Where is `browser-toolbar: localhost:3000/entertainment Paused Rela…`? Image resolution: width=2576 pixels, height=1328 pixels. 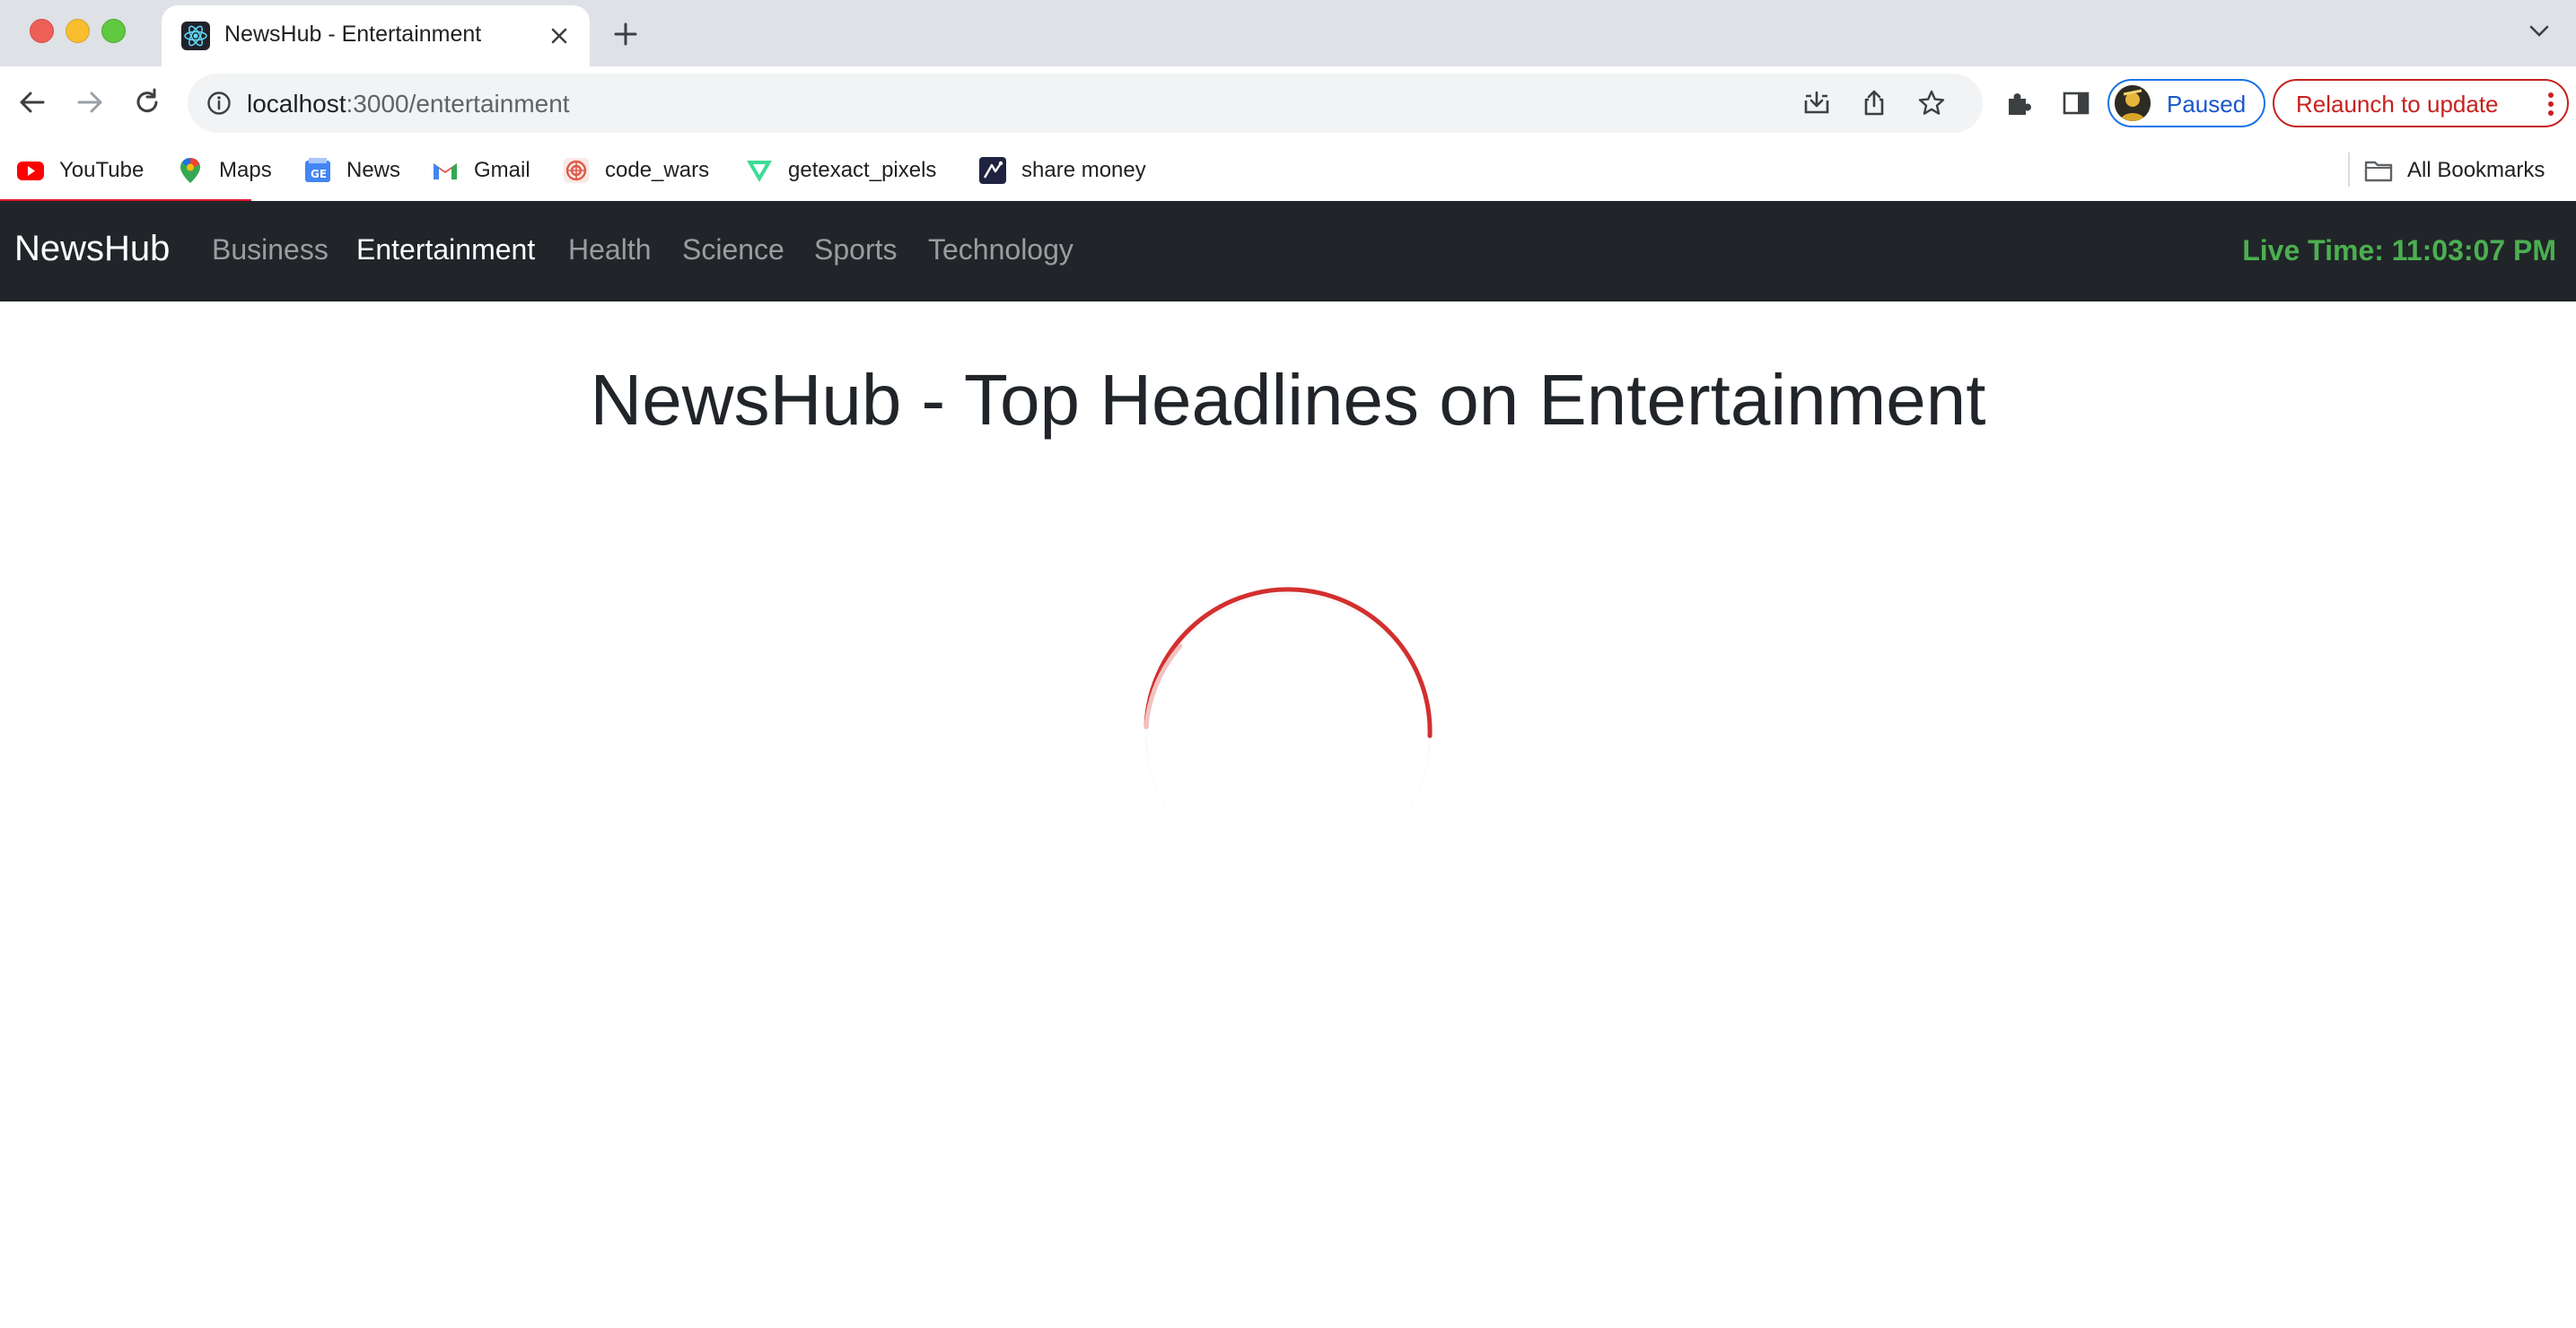
browser-toolbar: localhost:3000/entertainment Paused Rela… is located at coordinates (1288, 103).